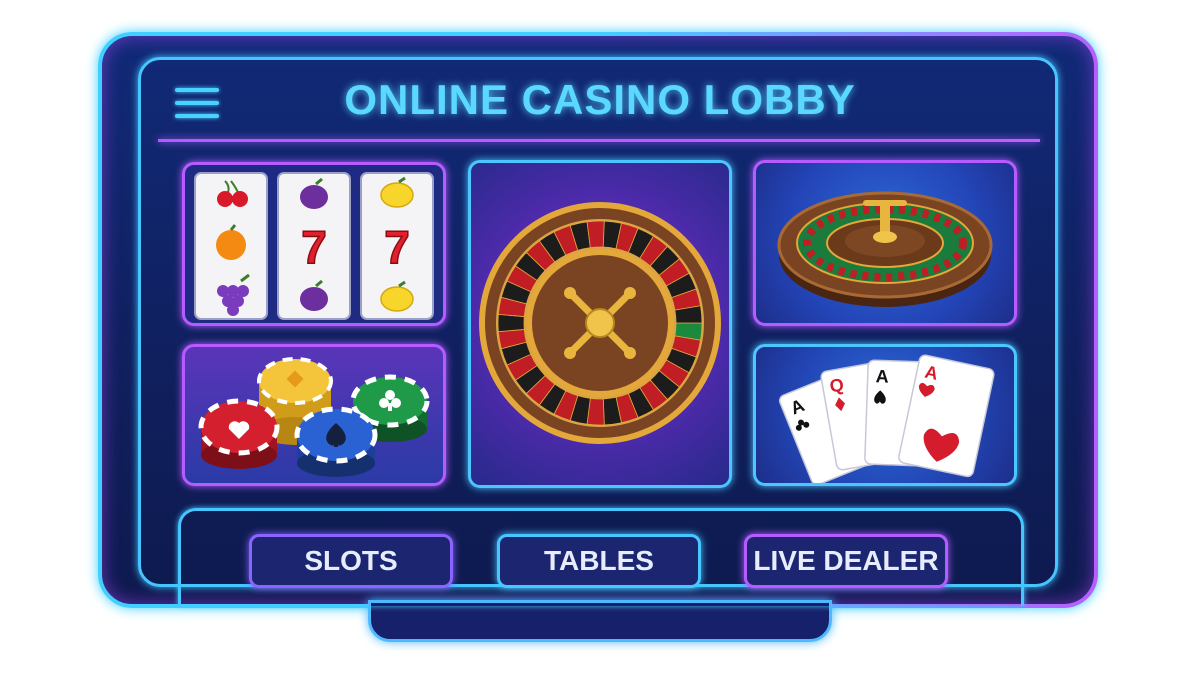  I want to click on roulette-table-tile, so click(885, 243).